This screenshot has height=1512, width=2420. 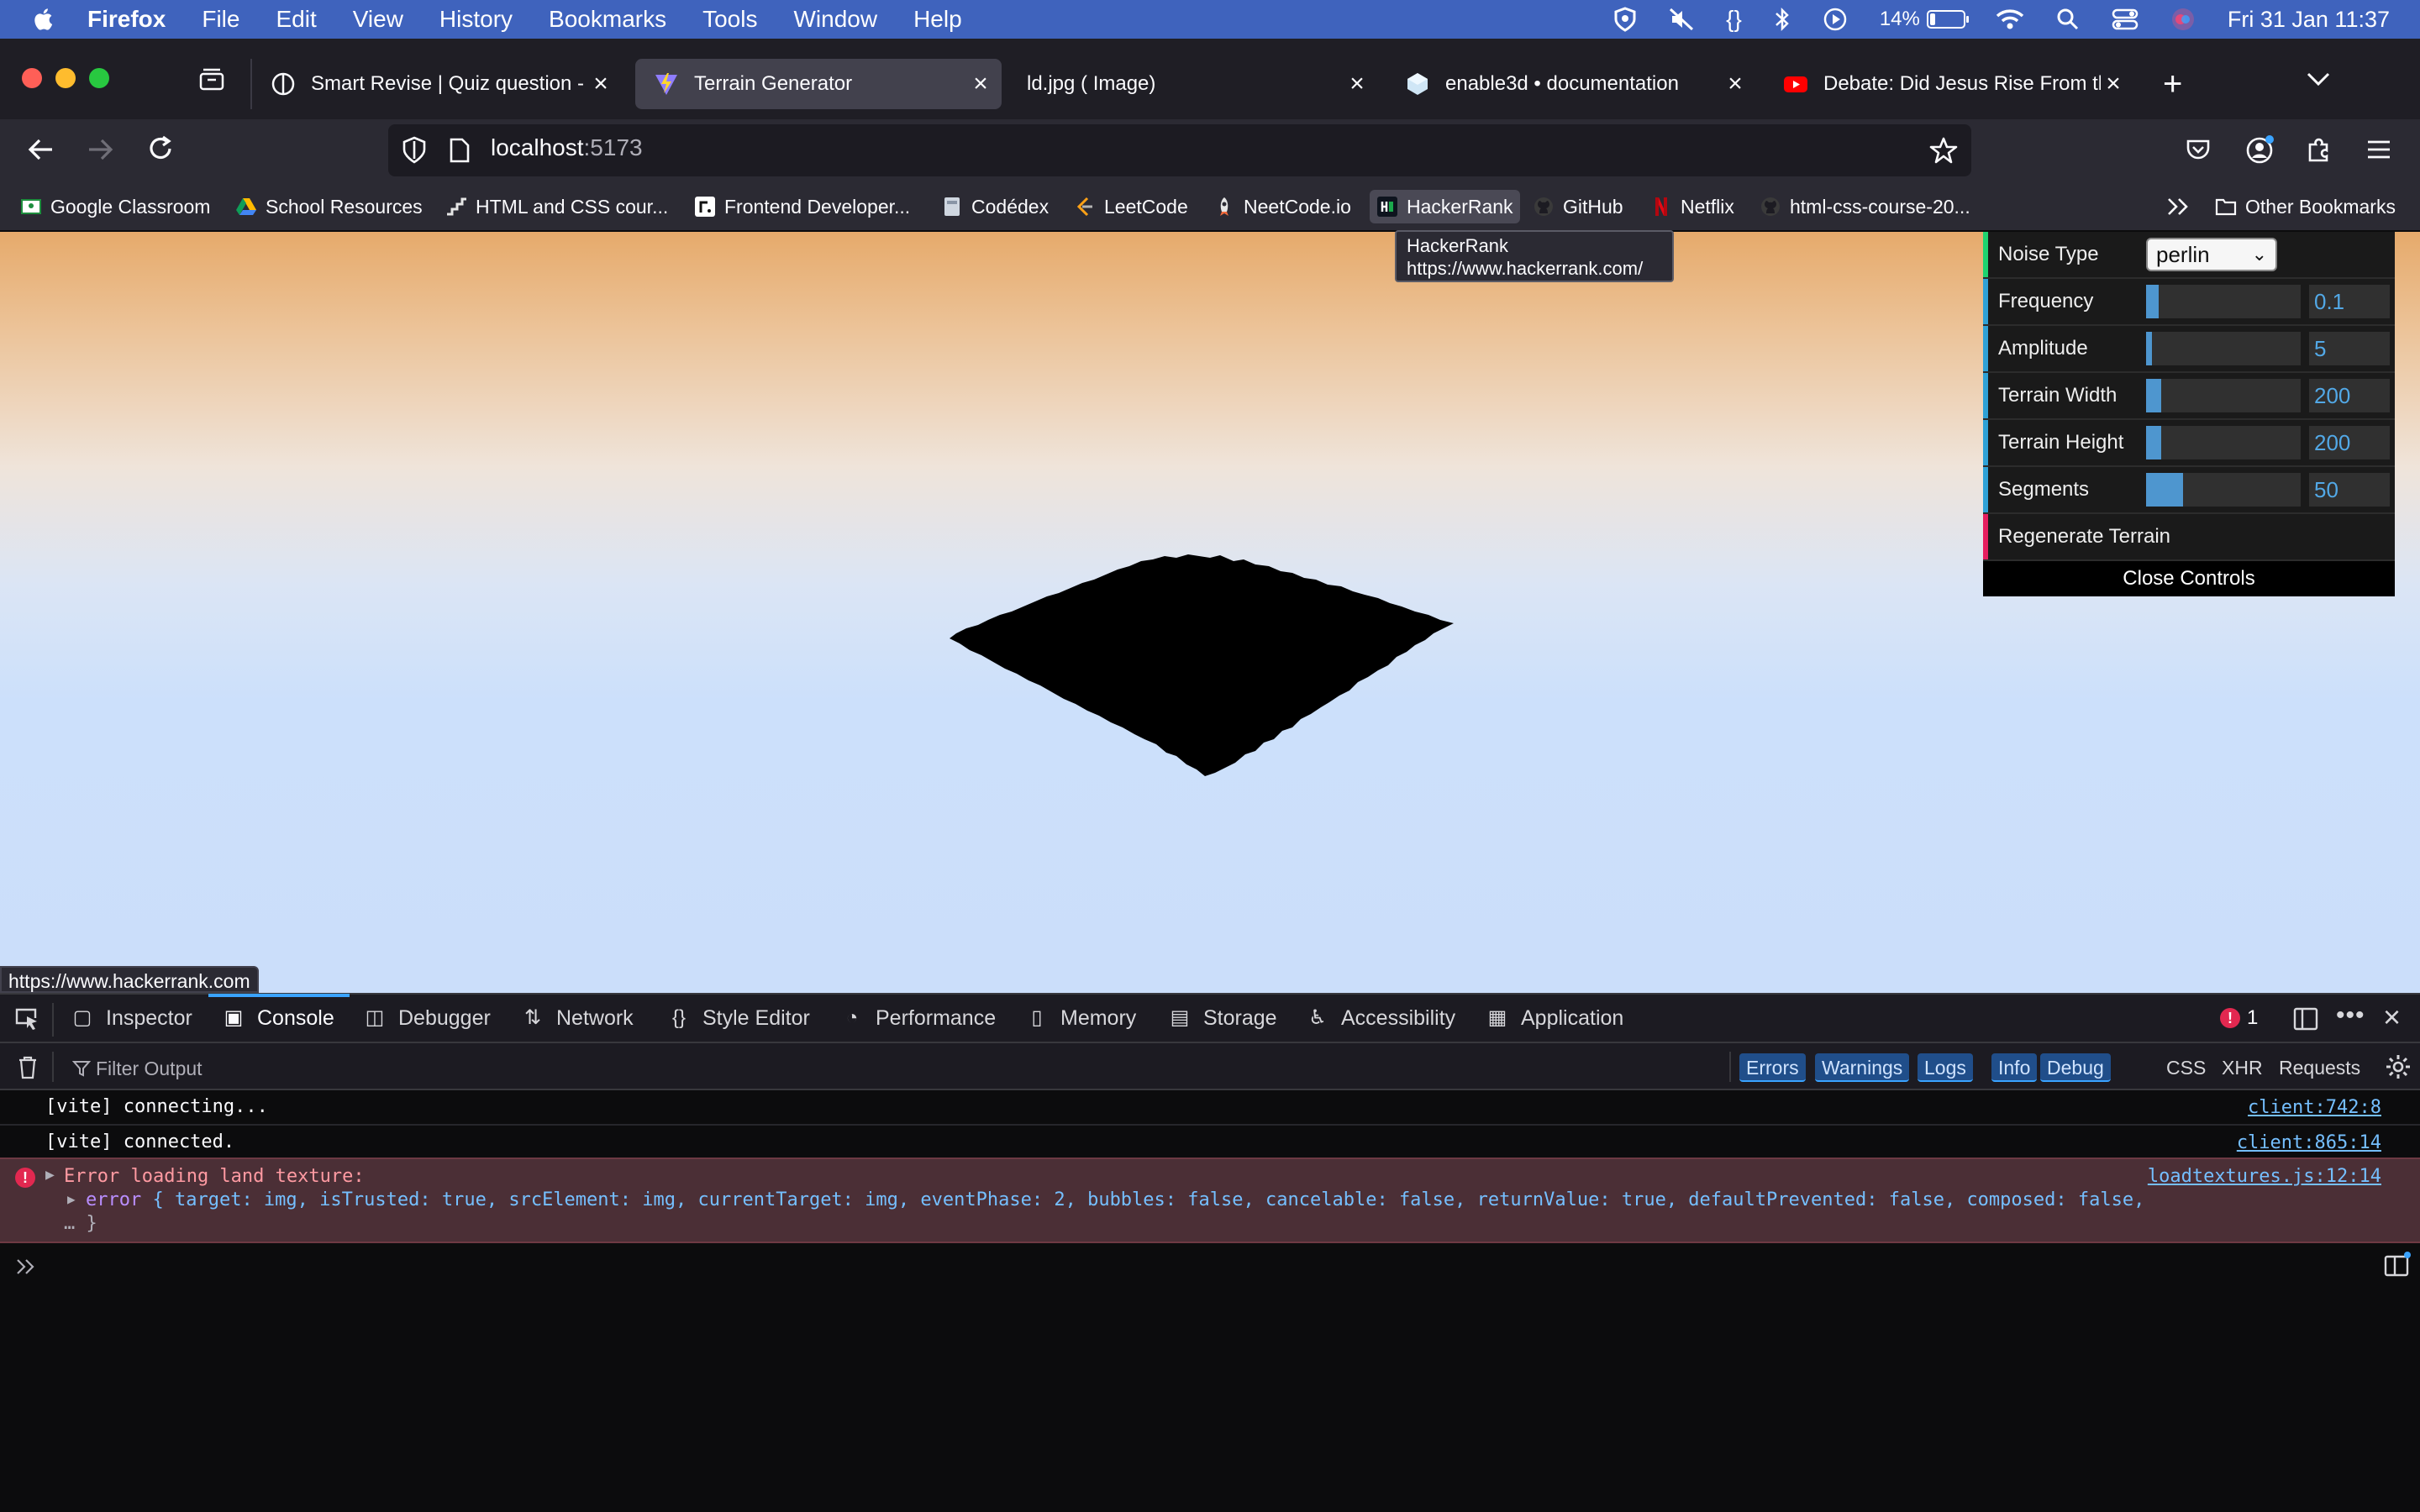 I want to click on reload-icon, so click(x=161, y=148).